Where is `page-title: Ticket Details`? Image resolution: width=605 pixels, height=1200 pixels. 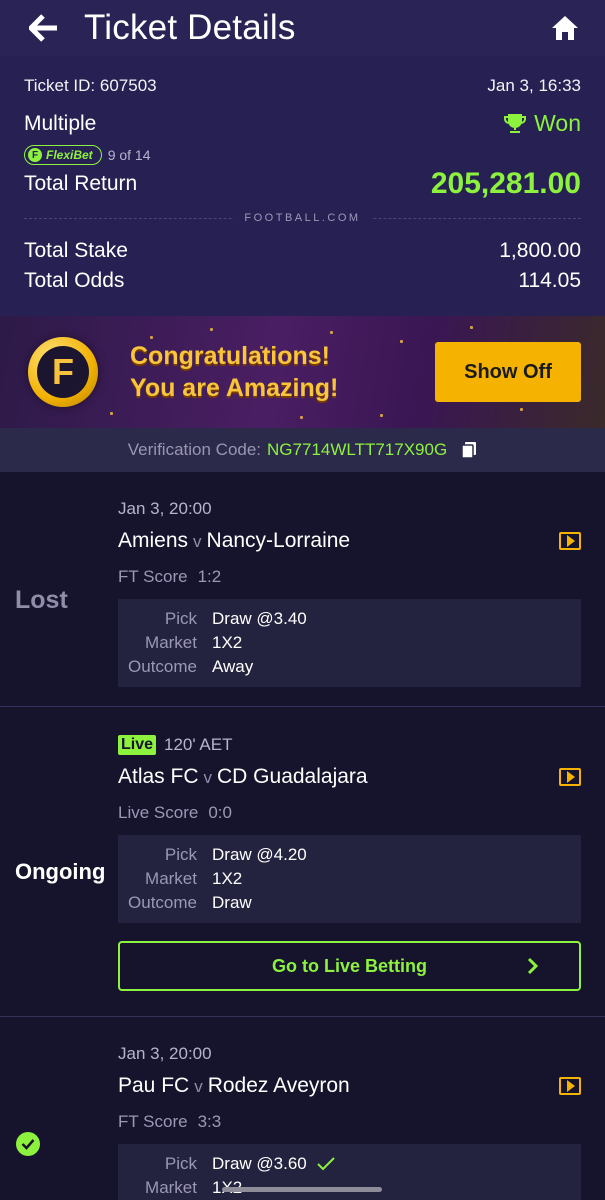
page-title: Ticket Details is located at coordinates (190, 27).